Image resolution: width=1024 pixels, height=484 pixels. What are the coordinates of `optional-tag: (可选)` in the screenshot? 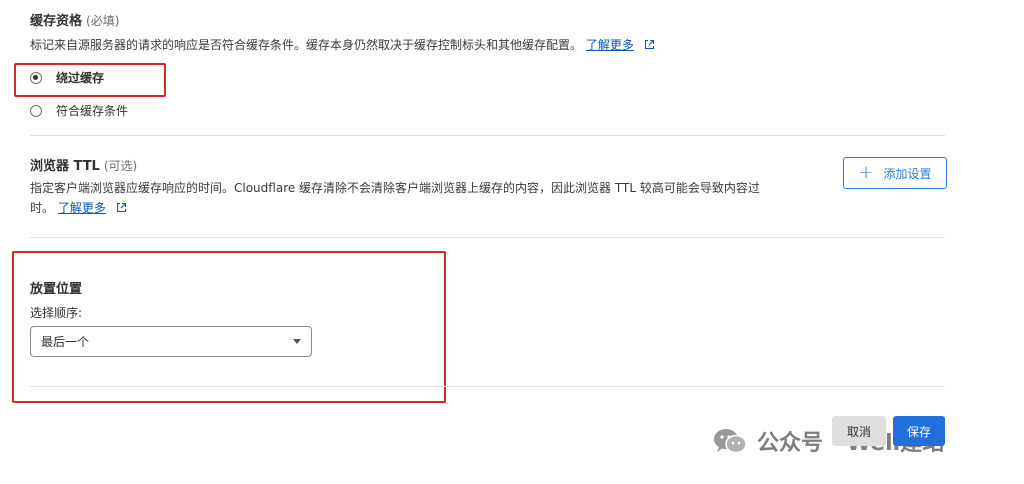 It's located at (120, 166).